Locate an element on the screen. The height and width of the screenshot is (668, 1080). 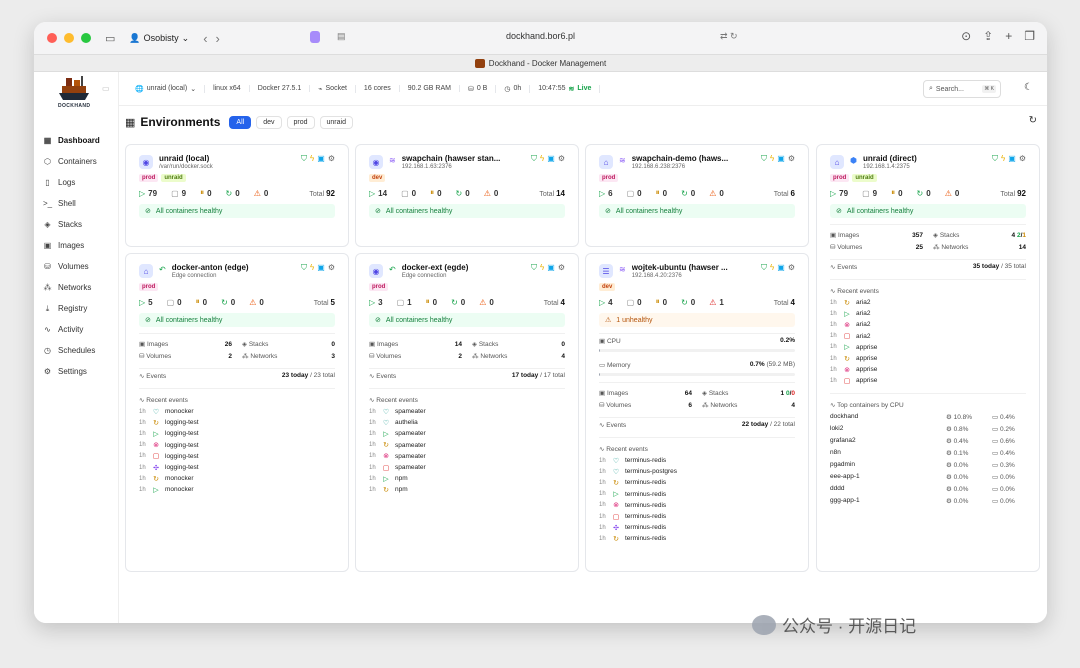
collapse-sidebar-icon: ▭ is located at coordinates (106, 88).